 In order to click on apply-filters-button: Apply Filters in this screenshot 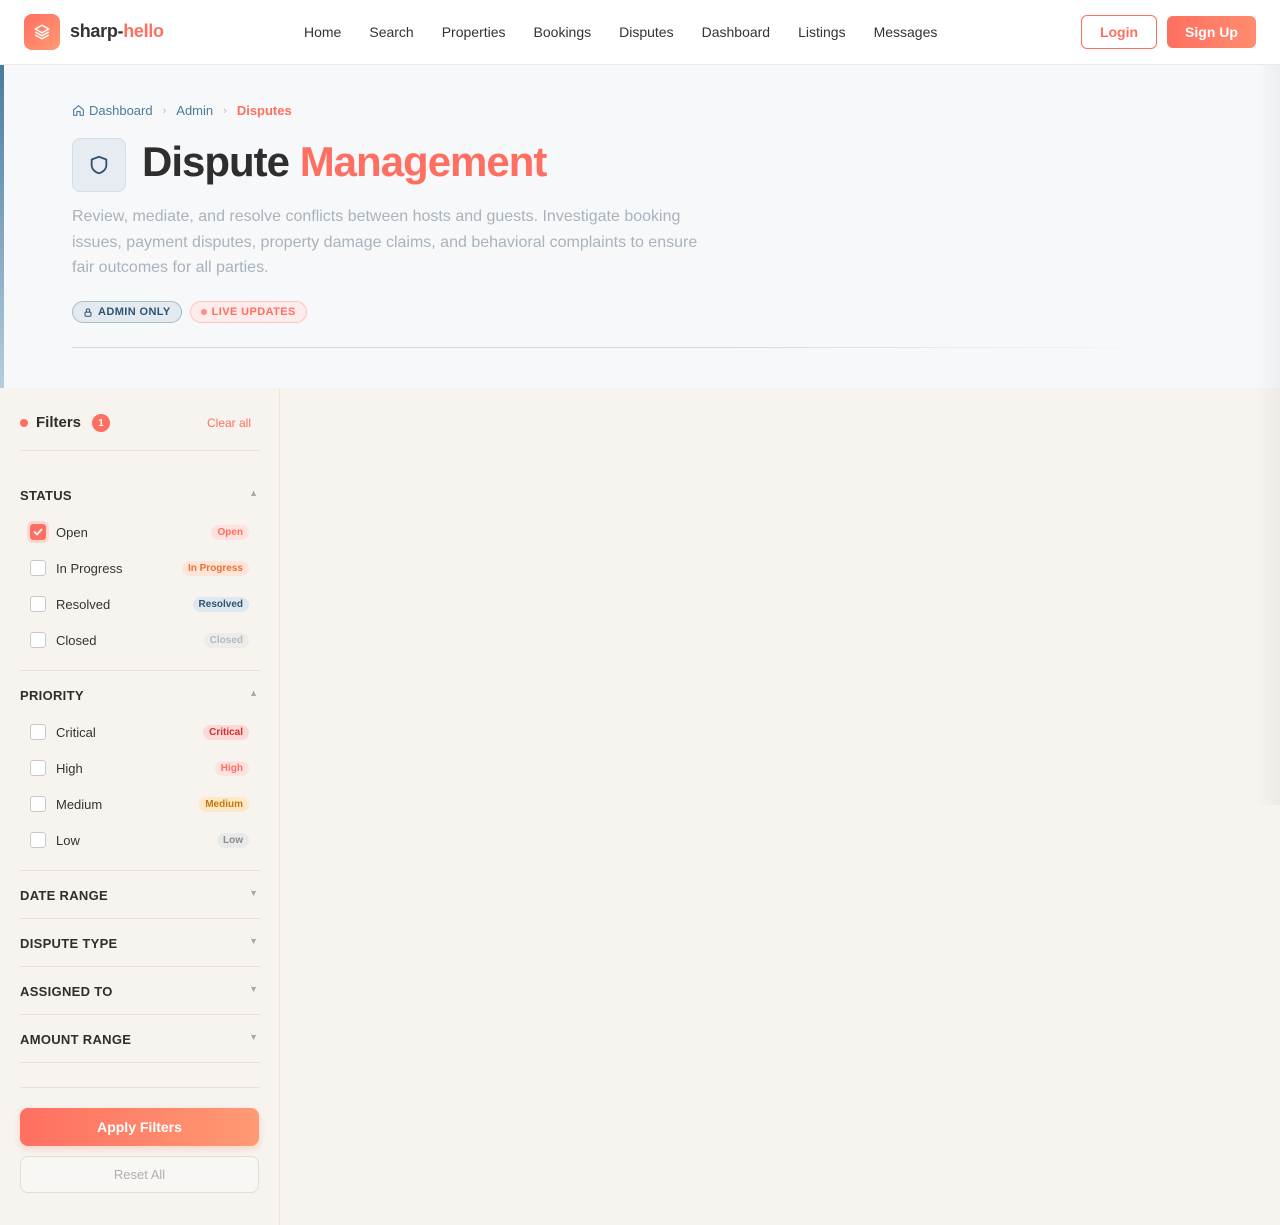, I will do `click(139, 1127)`.